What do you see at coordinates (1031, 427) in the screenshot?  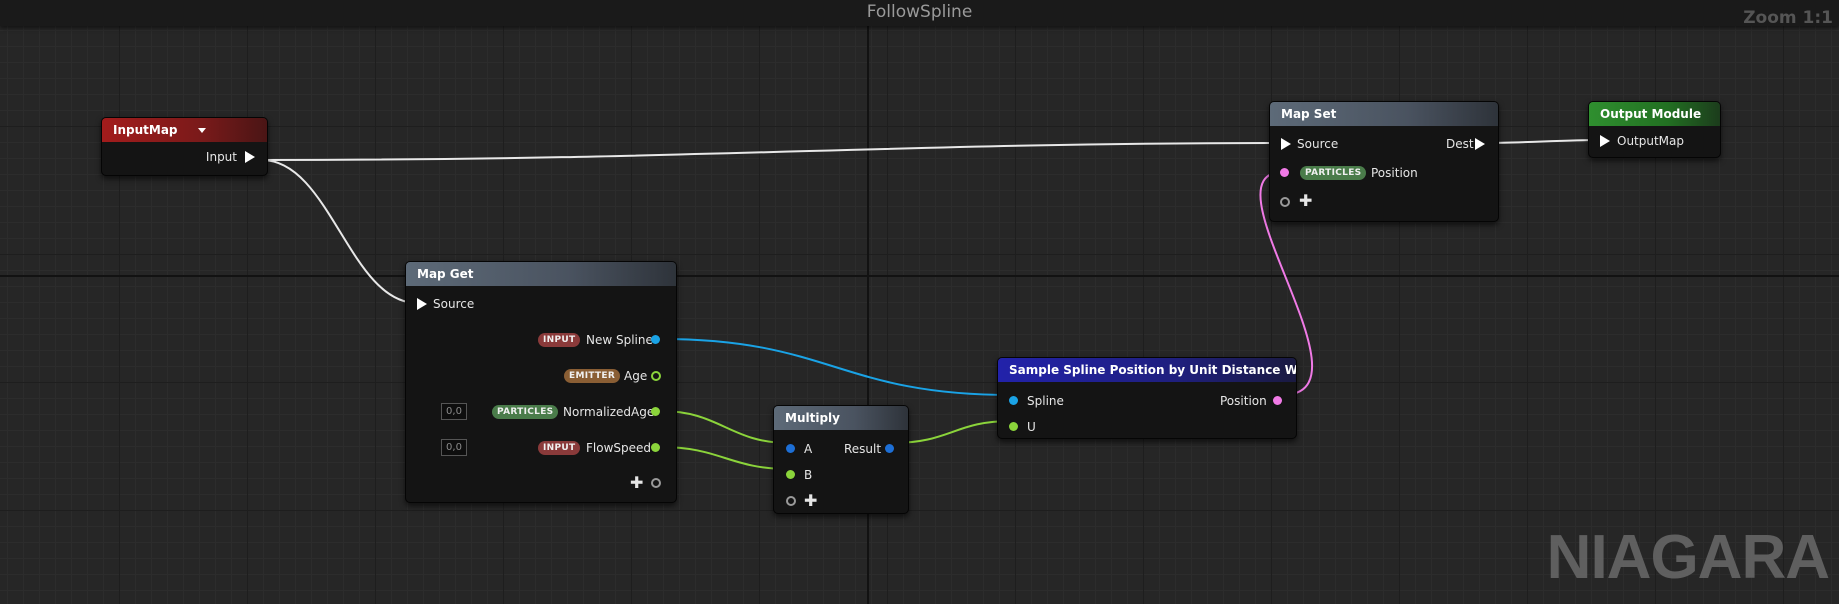 I see `sample-spline-u-label: U` at bounding box center [1031, 427].